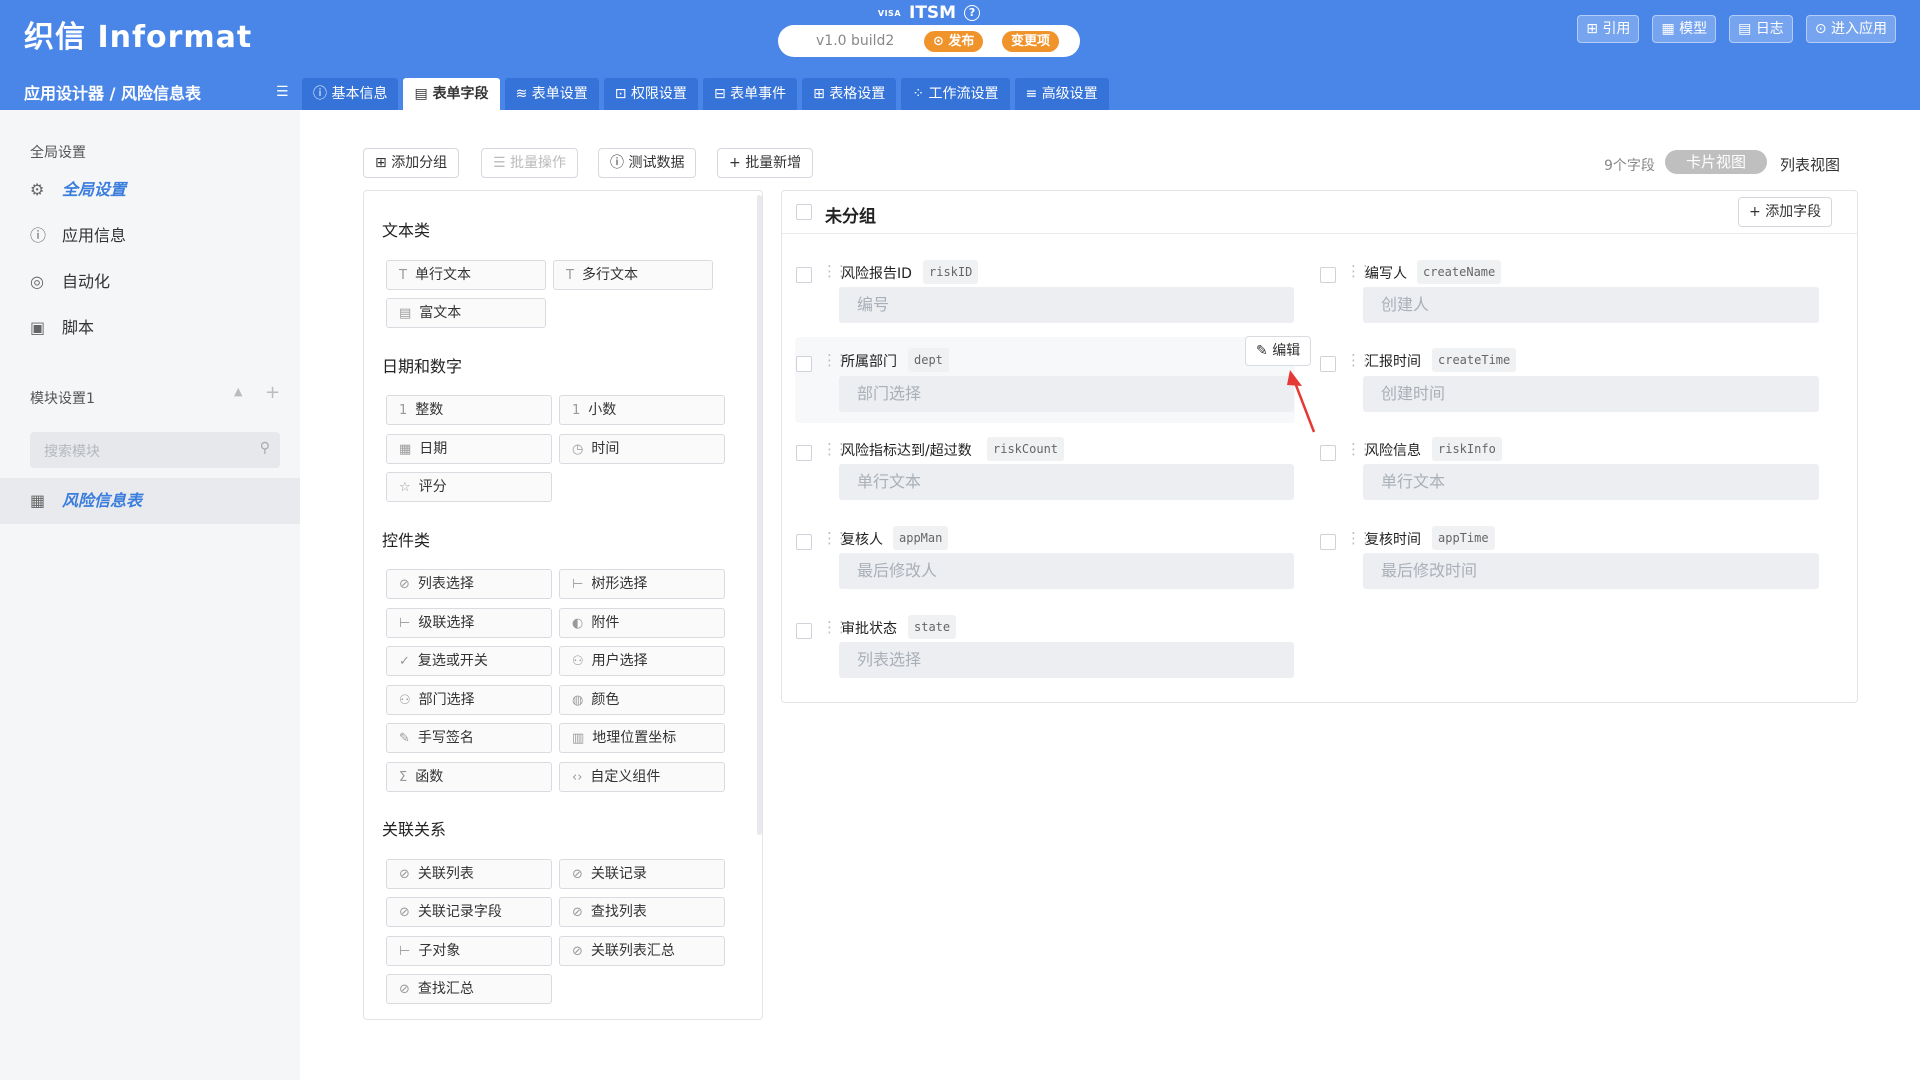 The height and width of the screenshot is (1080, 1920). What do you see at coordinates (633, 275) in the screenshot?
I see `field-type-multi-text: T 多行文本` at bounding box center [633, 275].